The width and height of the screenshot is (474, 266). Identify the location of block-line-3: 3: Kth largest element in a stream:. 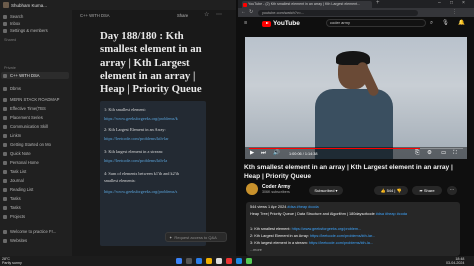
(134, 151).